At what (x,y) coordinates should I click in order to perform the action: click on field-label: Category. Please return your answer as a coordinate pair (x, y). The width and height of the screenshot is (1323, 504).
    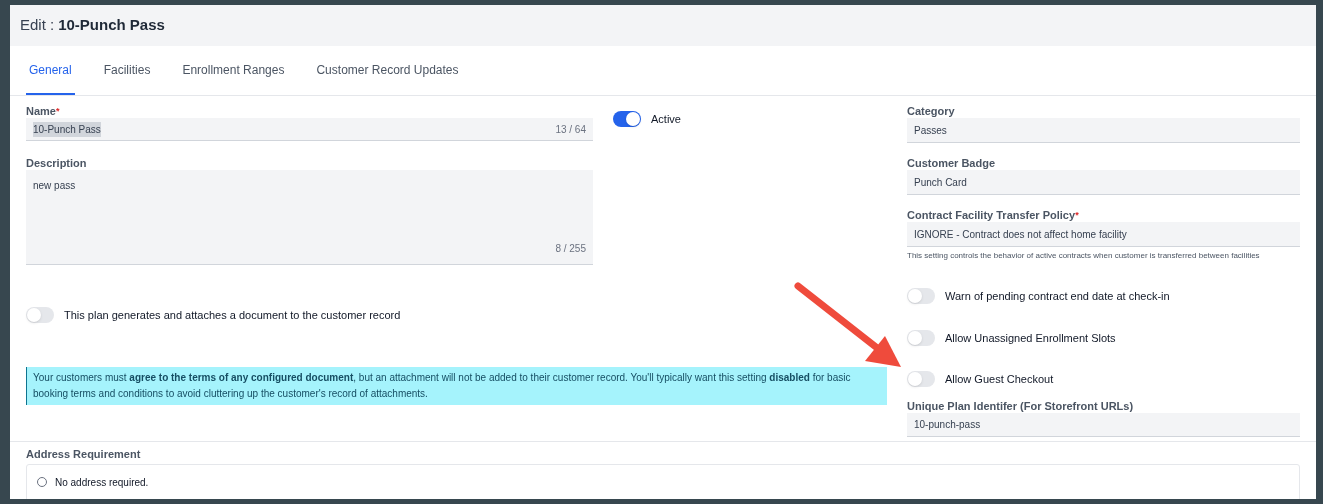
    Looking at the image, I should click on (931, 111).